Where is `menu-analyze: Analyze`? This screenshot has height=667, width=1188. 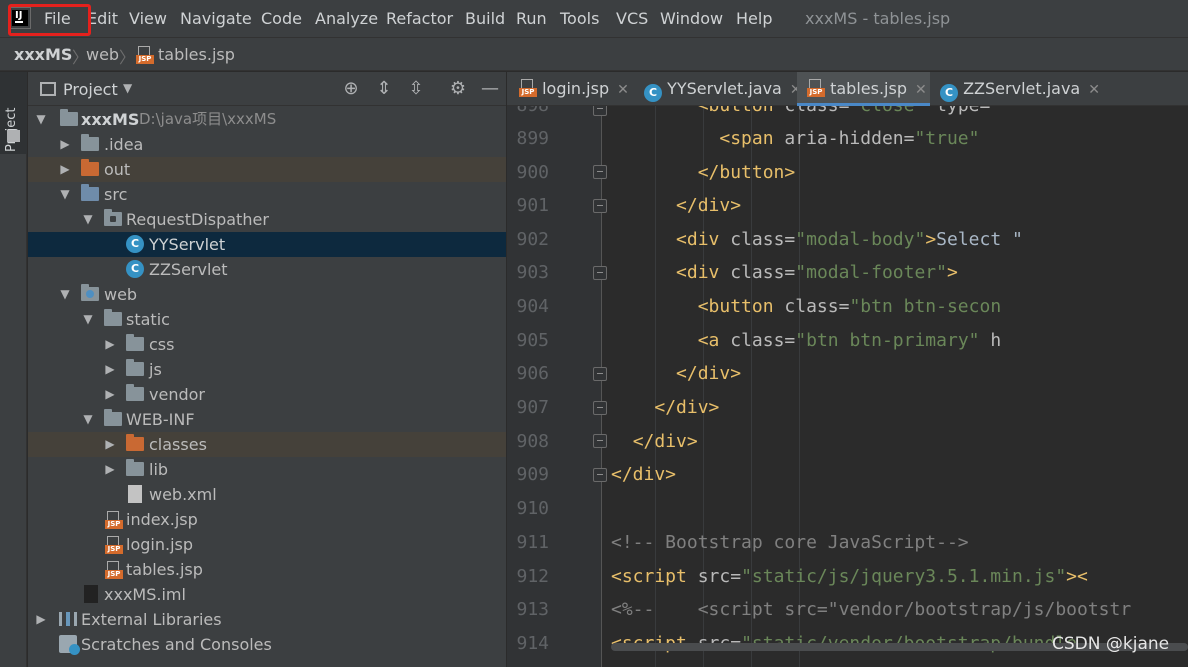 menu-analyze: Analyze is located at coordinates (346, 19).